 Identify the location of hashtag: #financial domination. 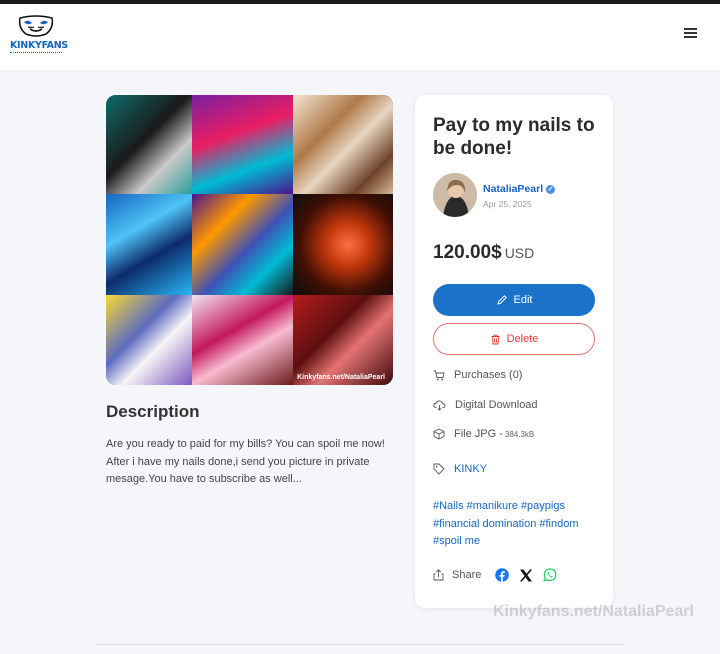
(484, 524).